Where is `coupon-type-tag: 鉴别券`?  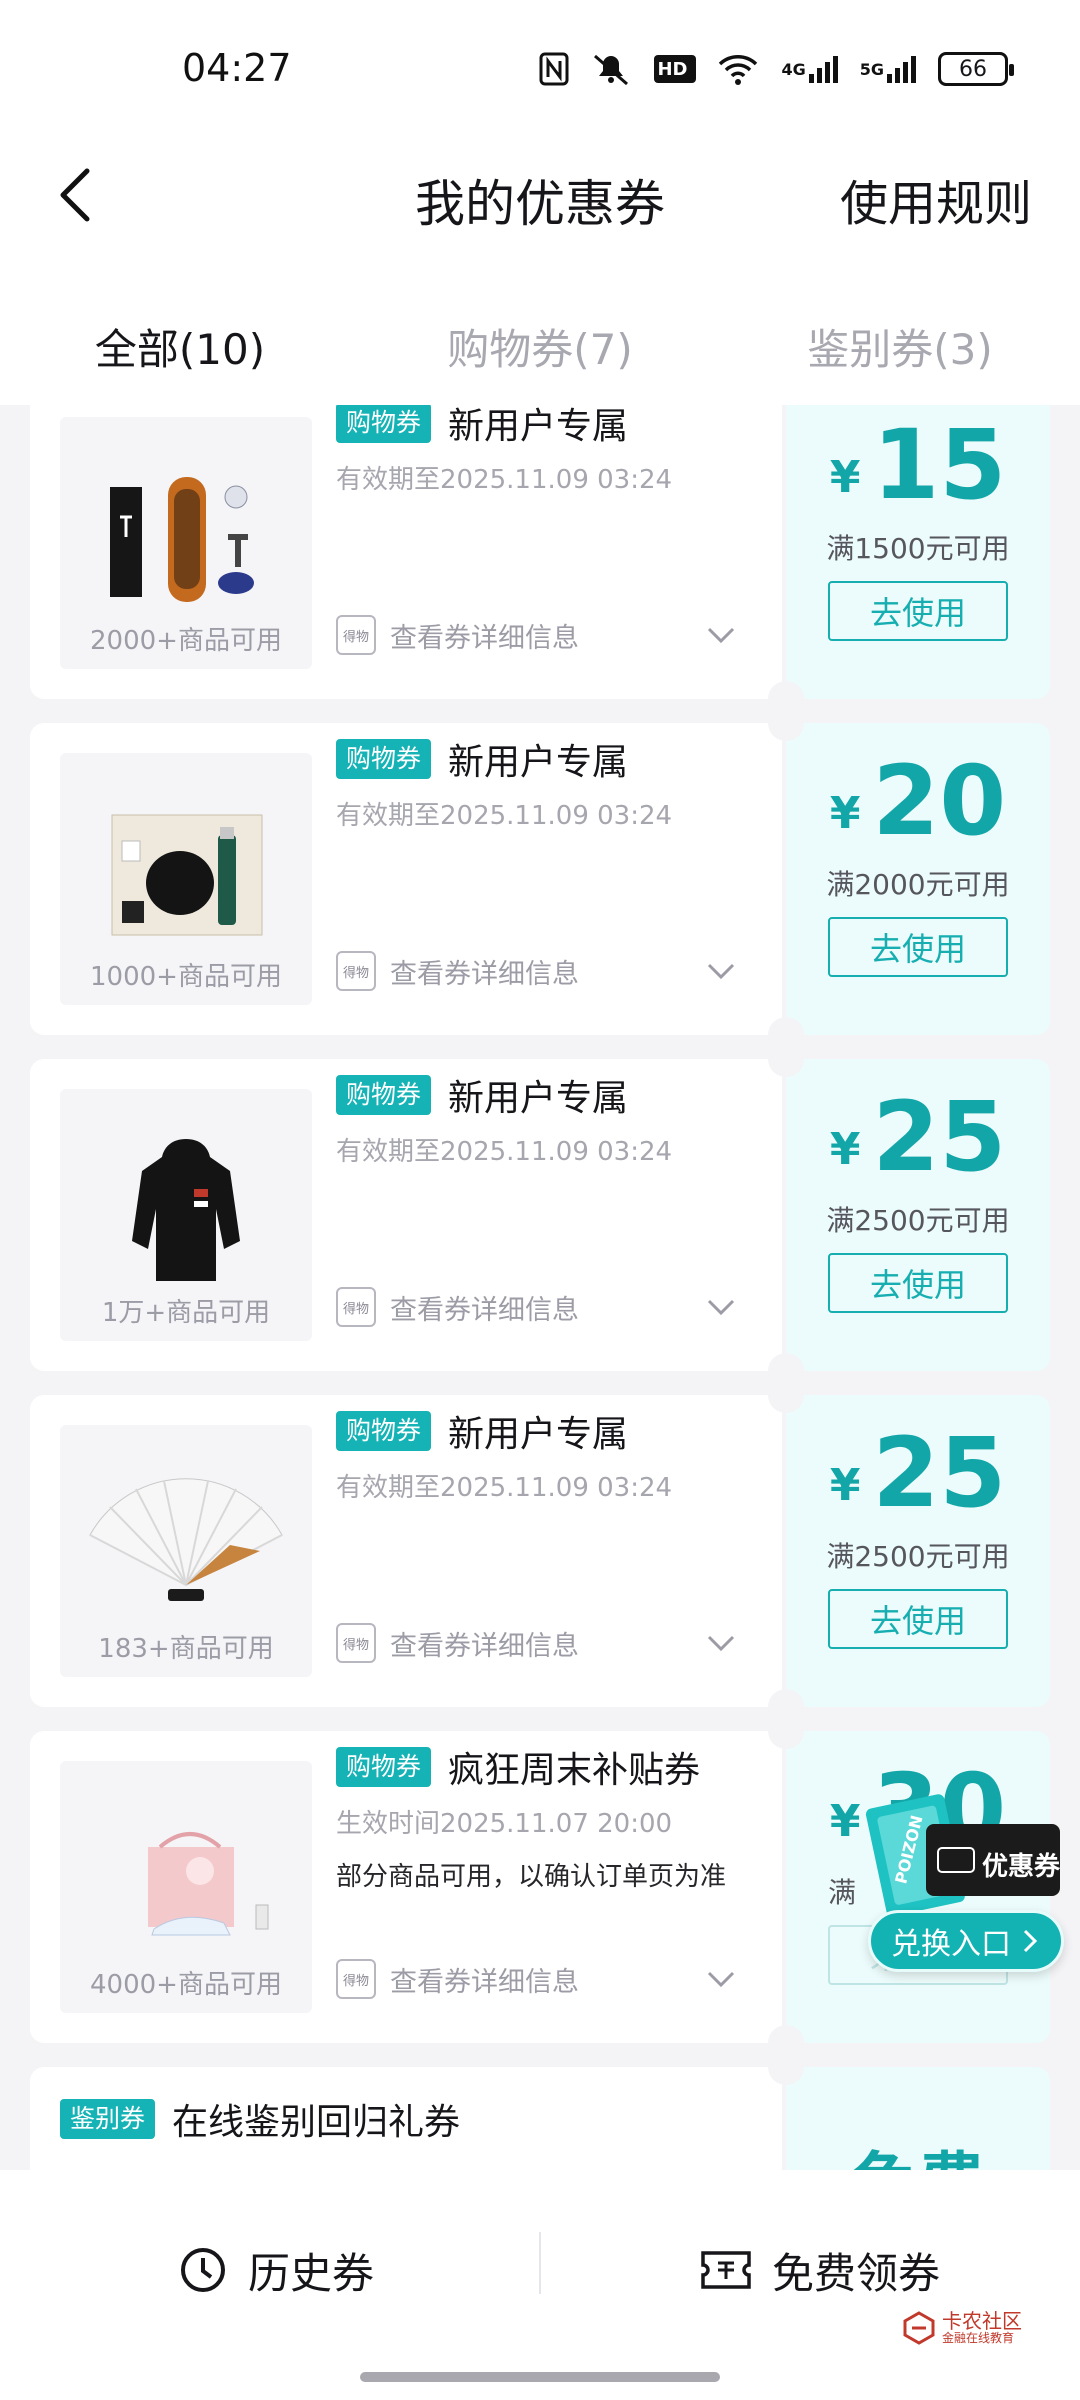
coupon-type-tag: 鉴别券 is located at coordinates (108, 2119).